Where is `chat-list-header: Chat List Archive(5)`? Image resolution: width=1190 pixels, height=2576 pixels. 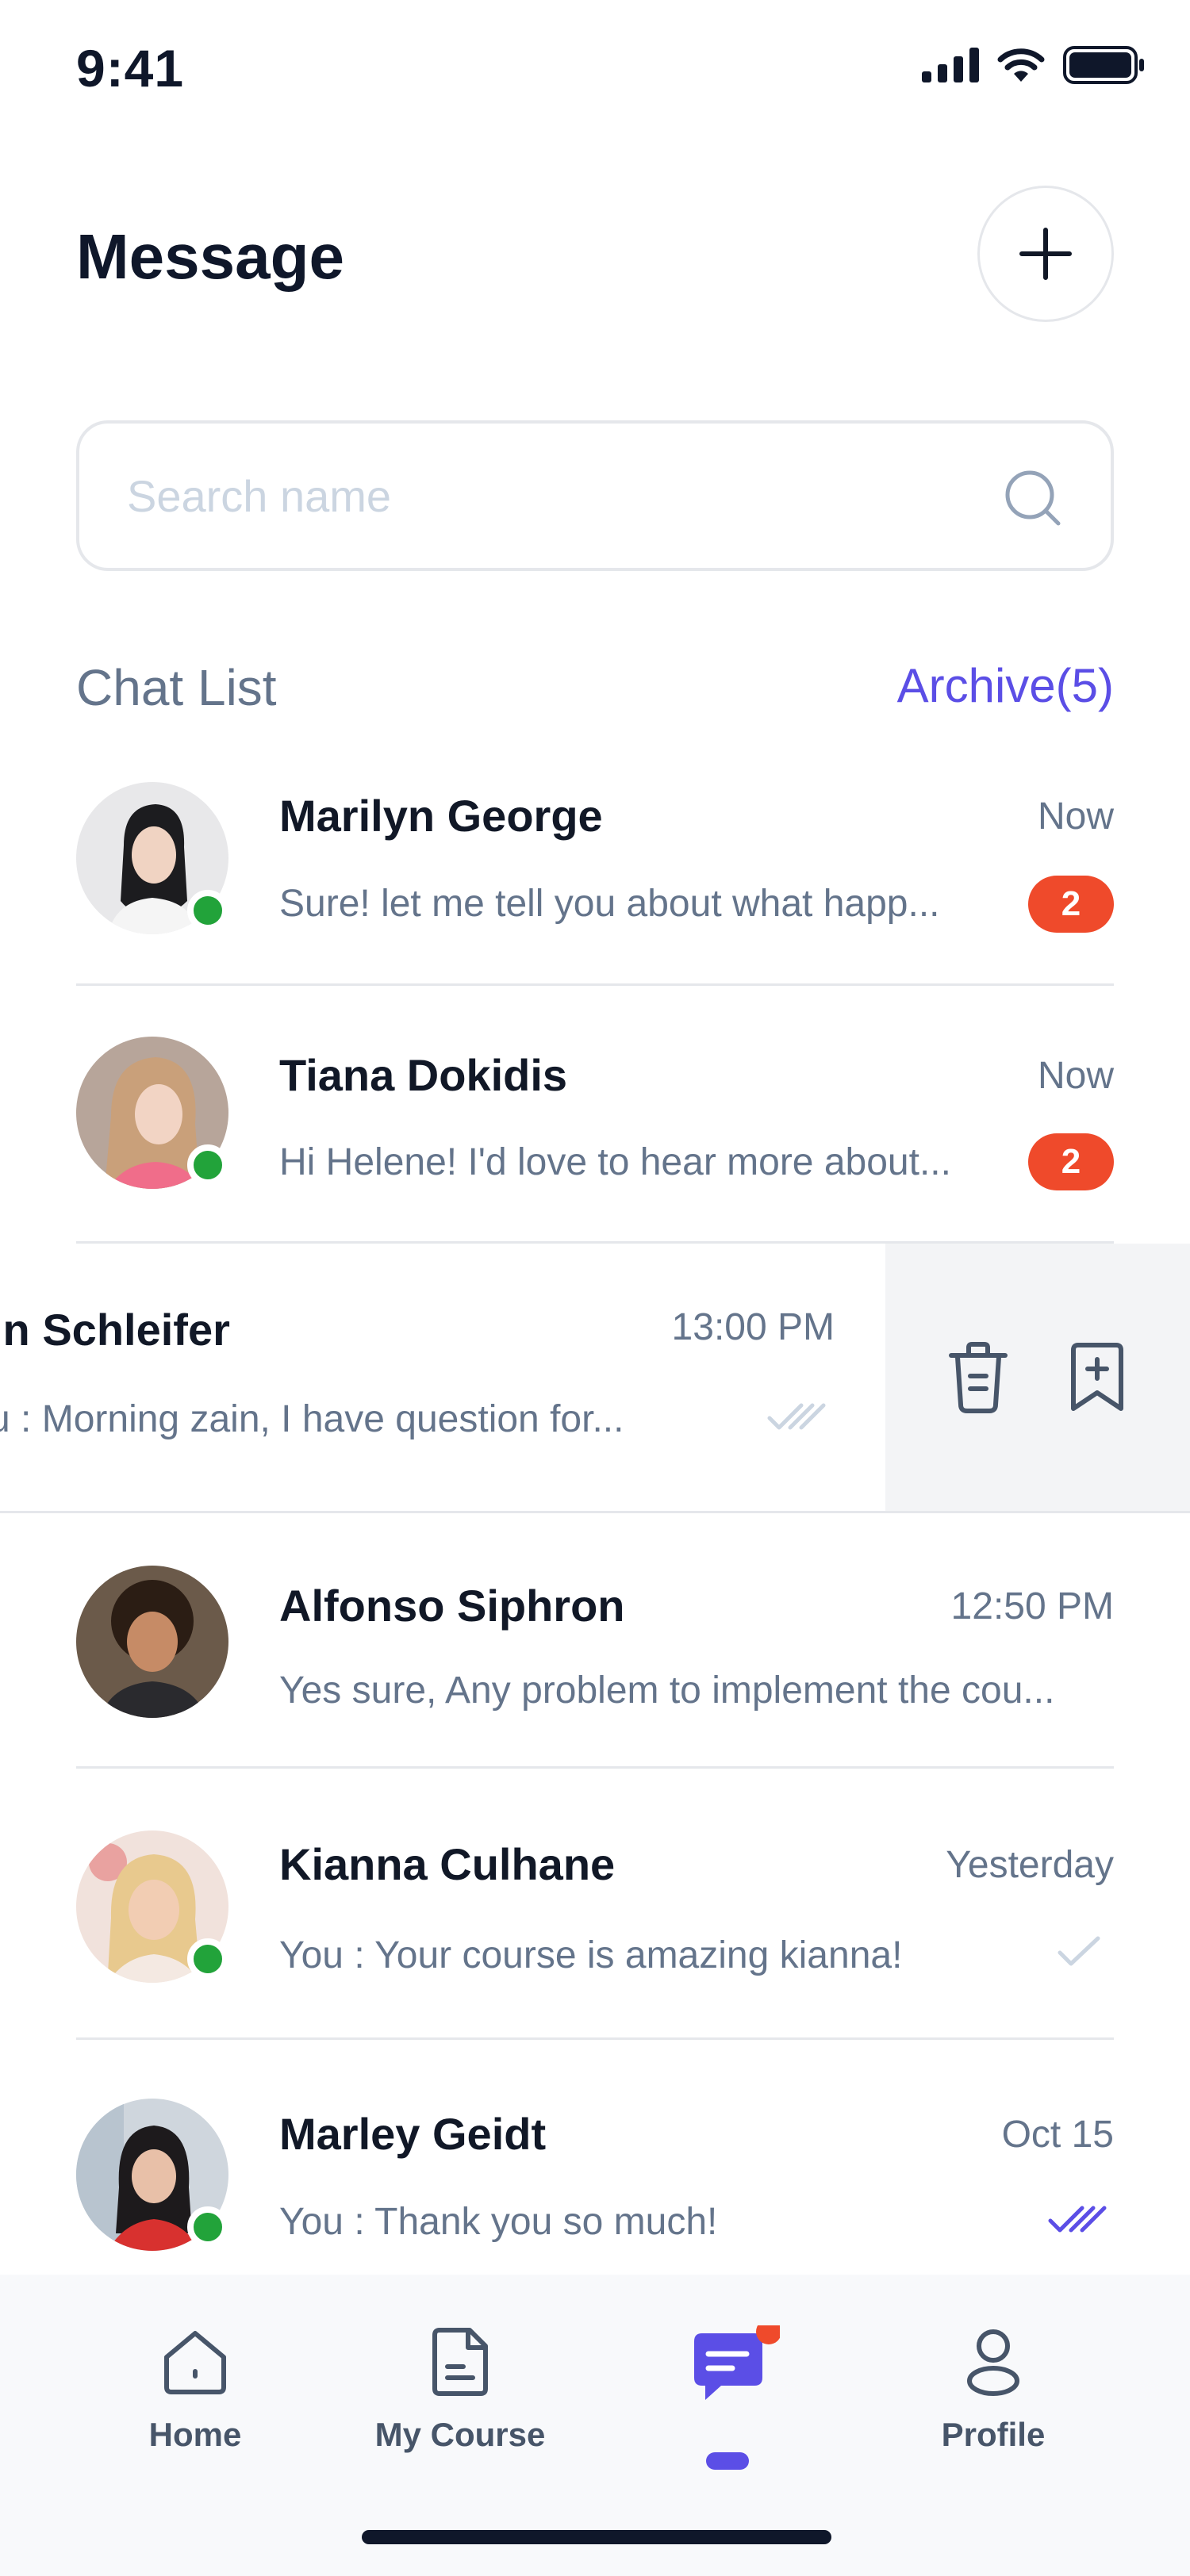 chat-list-header: Chat List Archive(5) is located at coordinates (595, 690).